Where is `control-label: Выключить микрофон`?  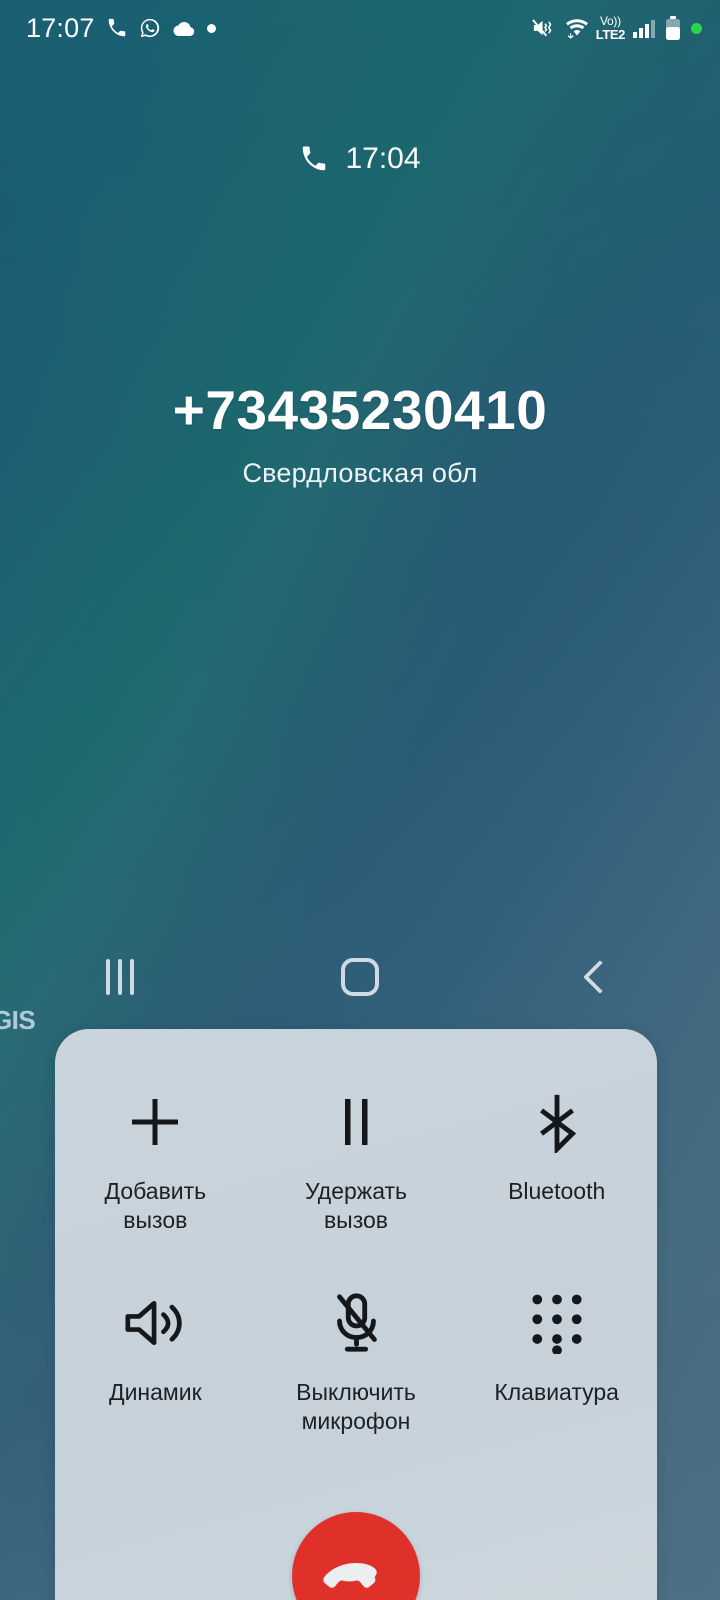 control-label: Выключить микрофон is located at coordinates (356, 1406).